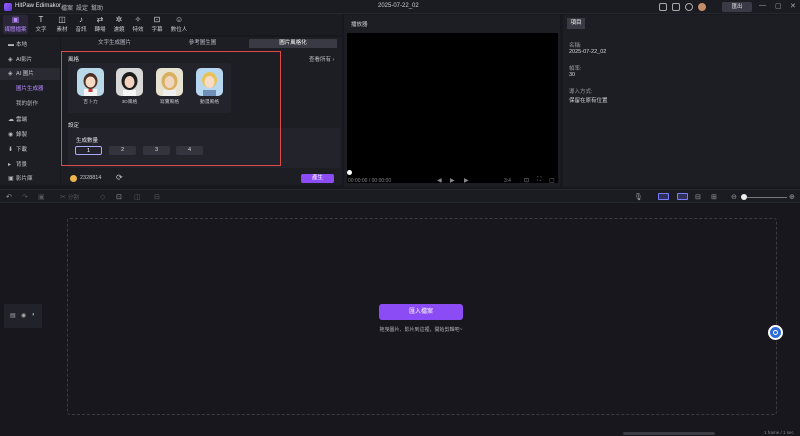 The image size is (800, 436). I want to click on count-option-4: 4, so click(189, 150).